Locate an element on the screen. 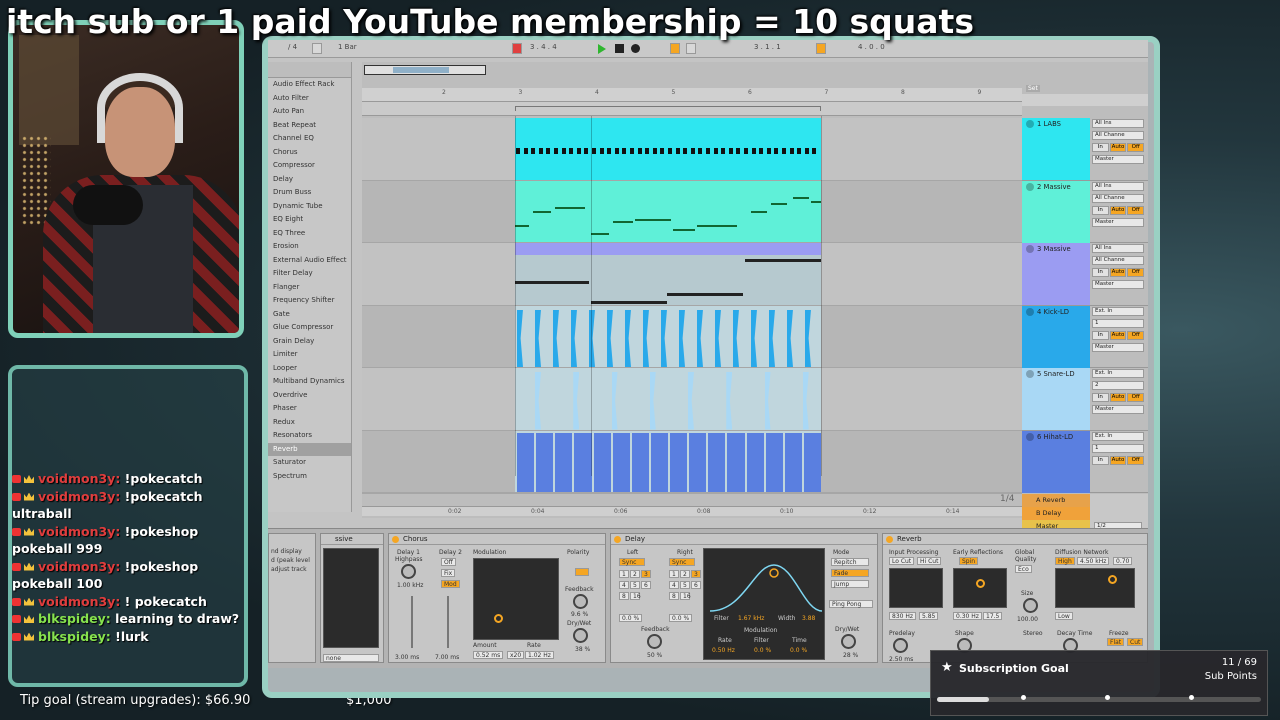 The height and width of the screenshot is (720, 1280). reverb-predelay-knob is located at coordinates (900, 645).